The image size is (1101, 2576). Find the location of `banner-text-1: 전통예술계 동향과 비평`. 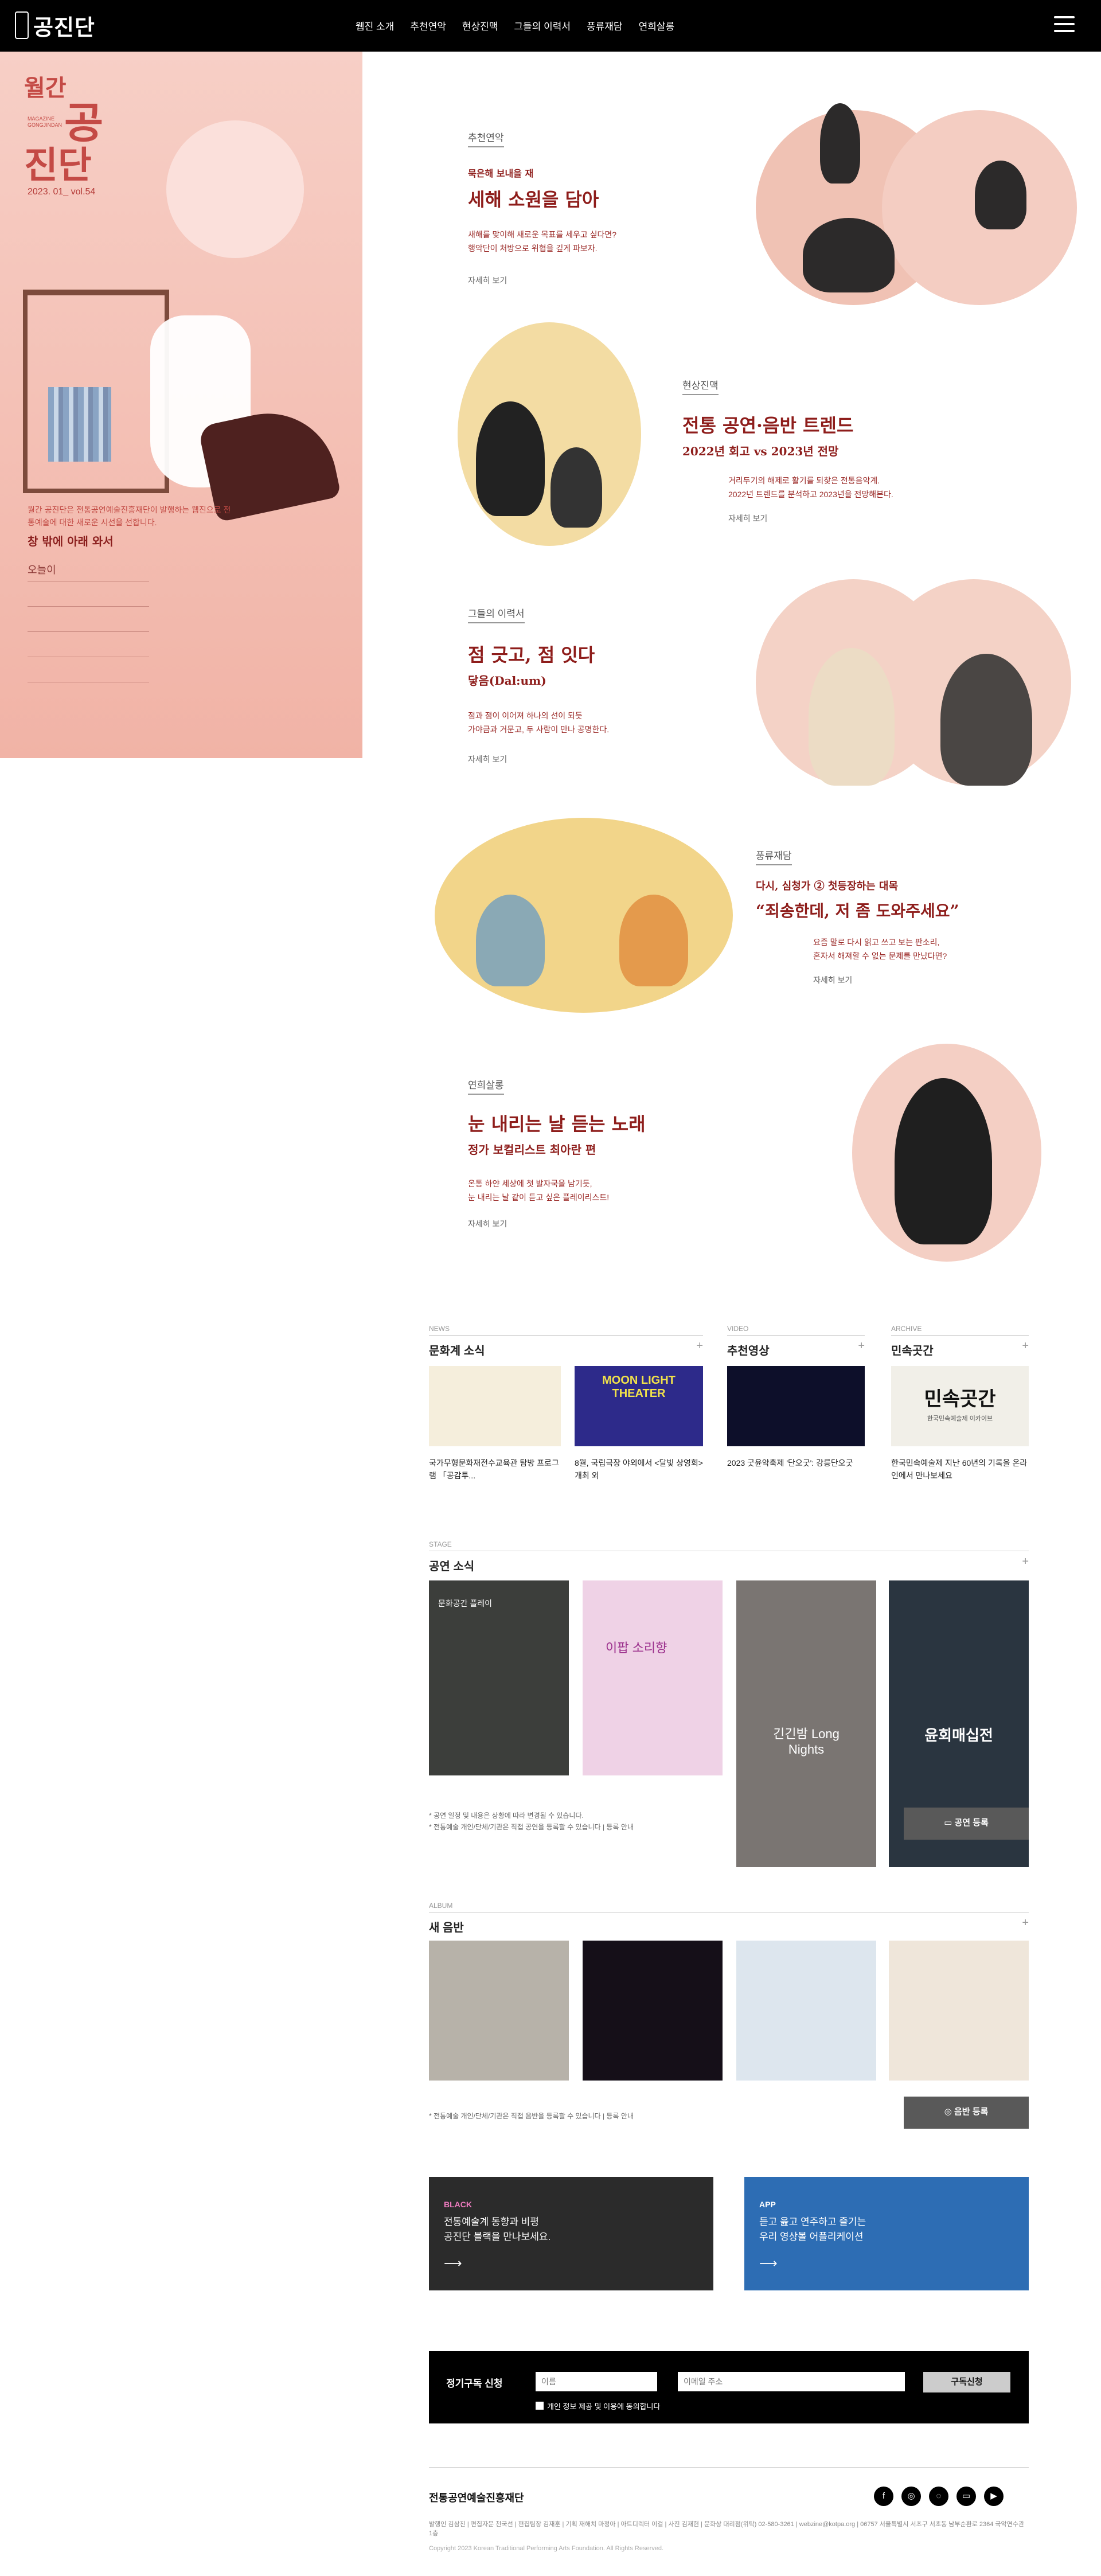

banner-text-1: 전통예술계 동향과 비평 is located at coordinates (492, 2221).